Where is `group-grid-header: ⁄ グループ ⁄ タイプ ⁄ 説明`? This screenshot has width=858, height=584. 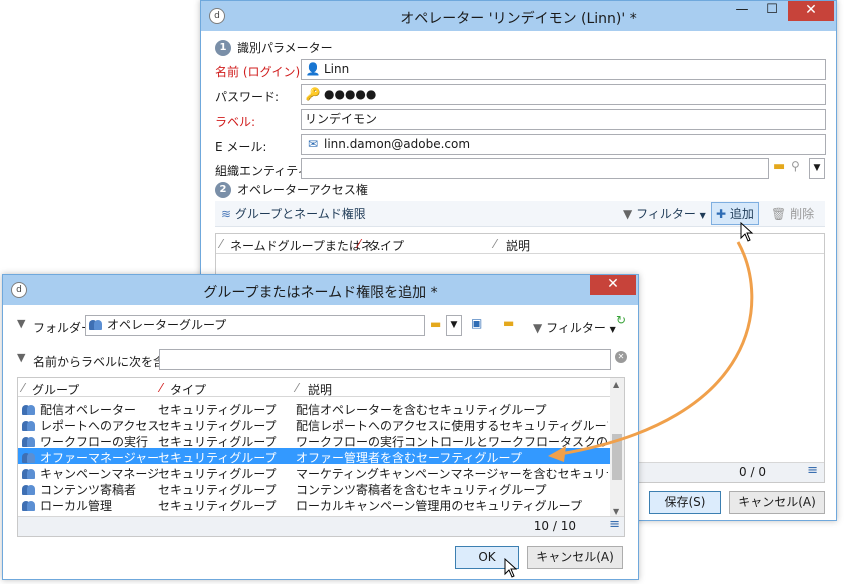 group-grid-header: ⁄ グループ ⁄ タイプ ⁄ 説明 is located at coordinates (321, 387).